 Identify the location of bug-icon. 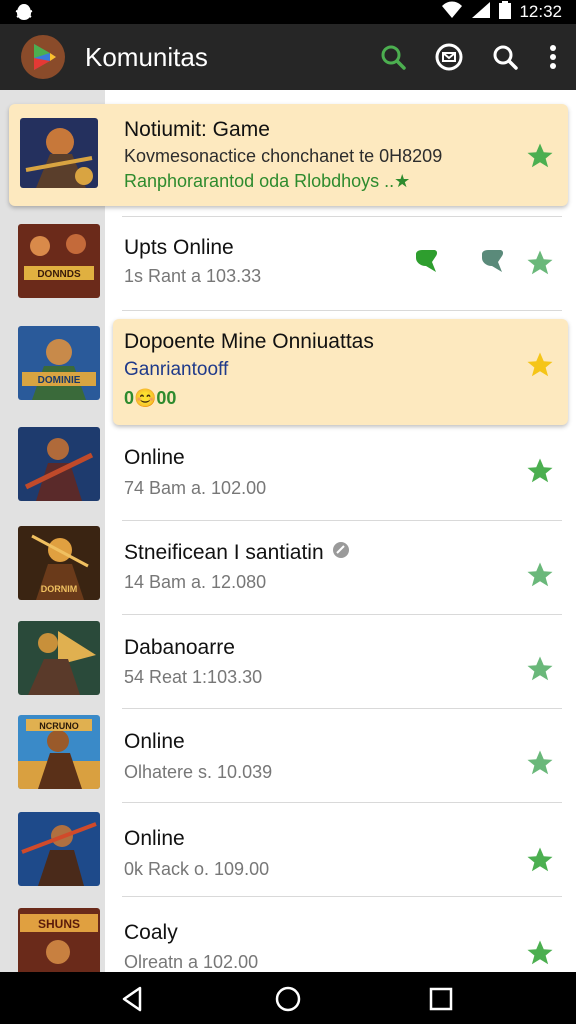
(24, 12).